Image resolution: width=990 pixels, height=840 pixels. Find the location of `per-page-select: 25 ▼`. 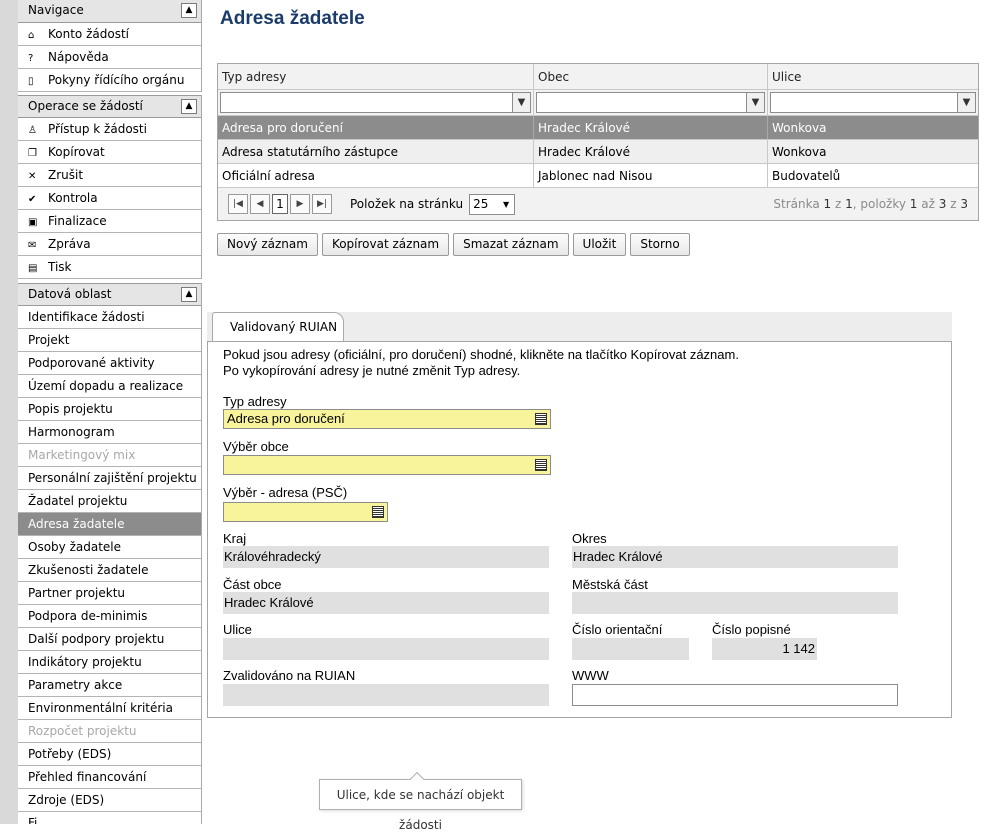

per-page-select: 25 ▼ is located at coordinates (492, 204).